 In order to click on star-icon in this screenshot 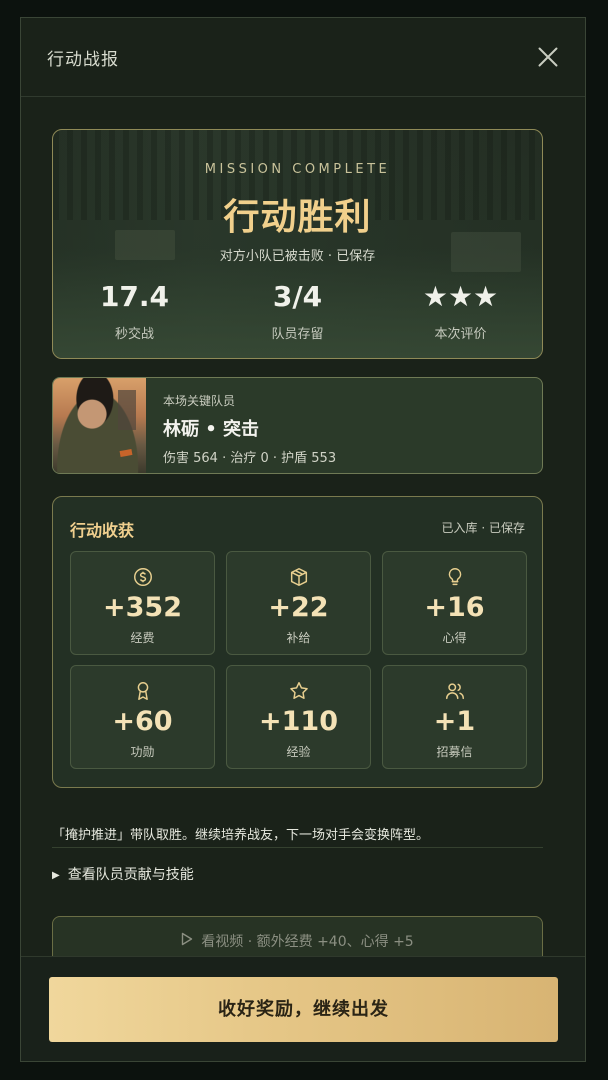, I will do `click(298, 690)`.